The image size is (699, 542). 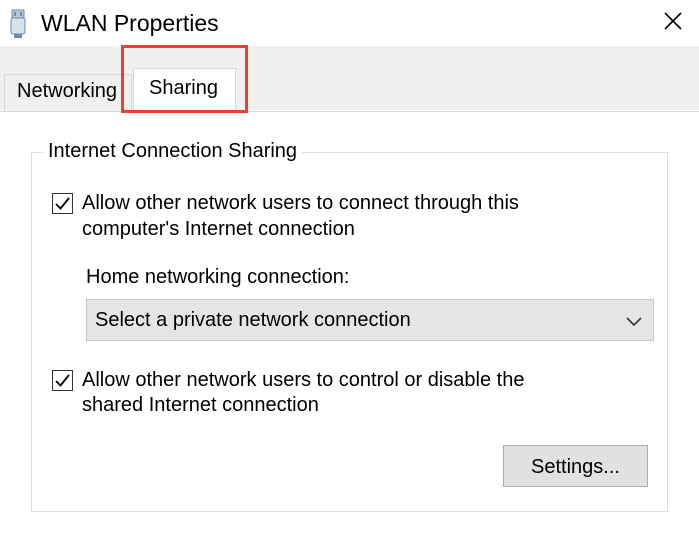 I want to click on home-networking-select-value: Select a private network connection, so click(x=253, y=320).